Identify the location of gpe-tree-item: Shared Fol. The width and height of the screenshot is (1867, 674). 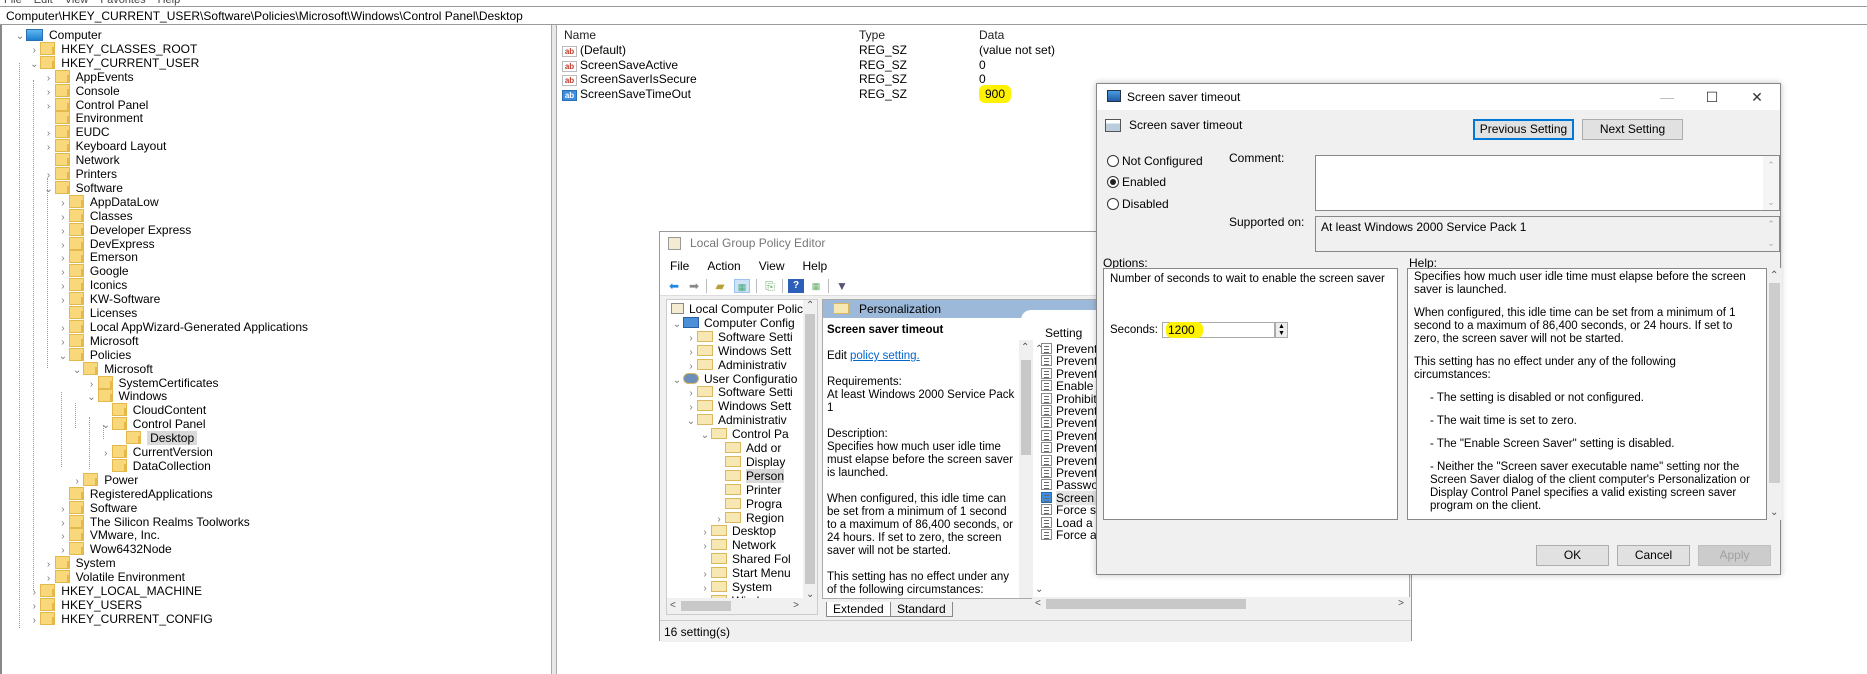
(745, 559).